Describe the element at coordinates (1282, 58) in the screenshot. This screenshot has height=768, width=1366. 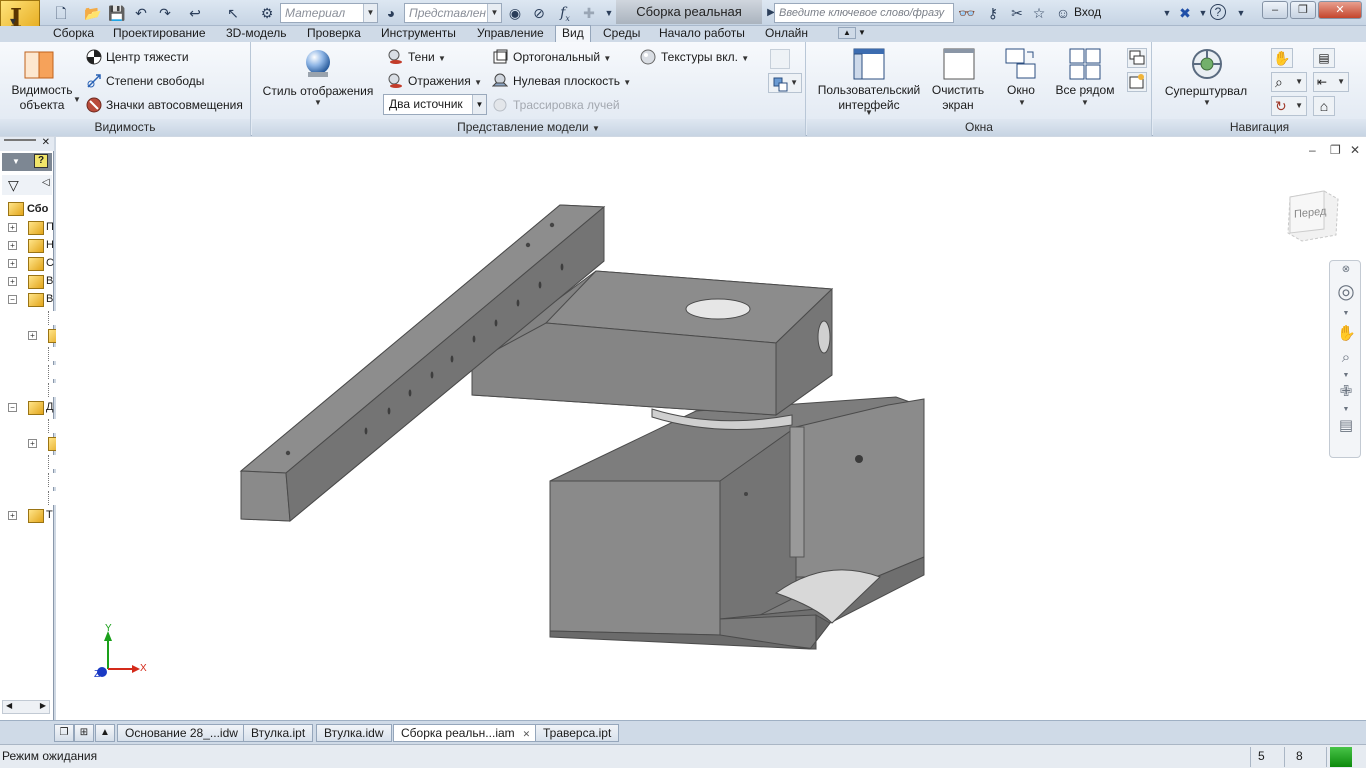
I see `pan-hand-icon: ✋` at that location.